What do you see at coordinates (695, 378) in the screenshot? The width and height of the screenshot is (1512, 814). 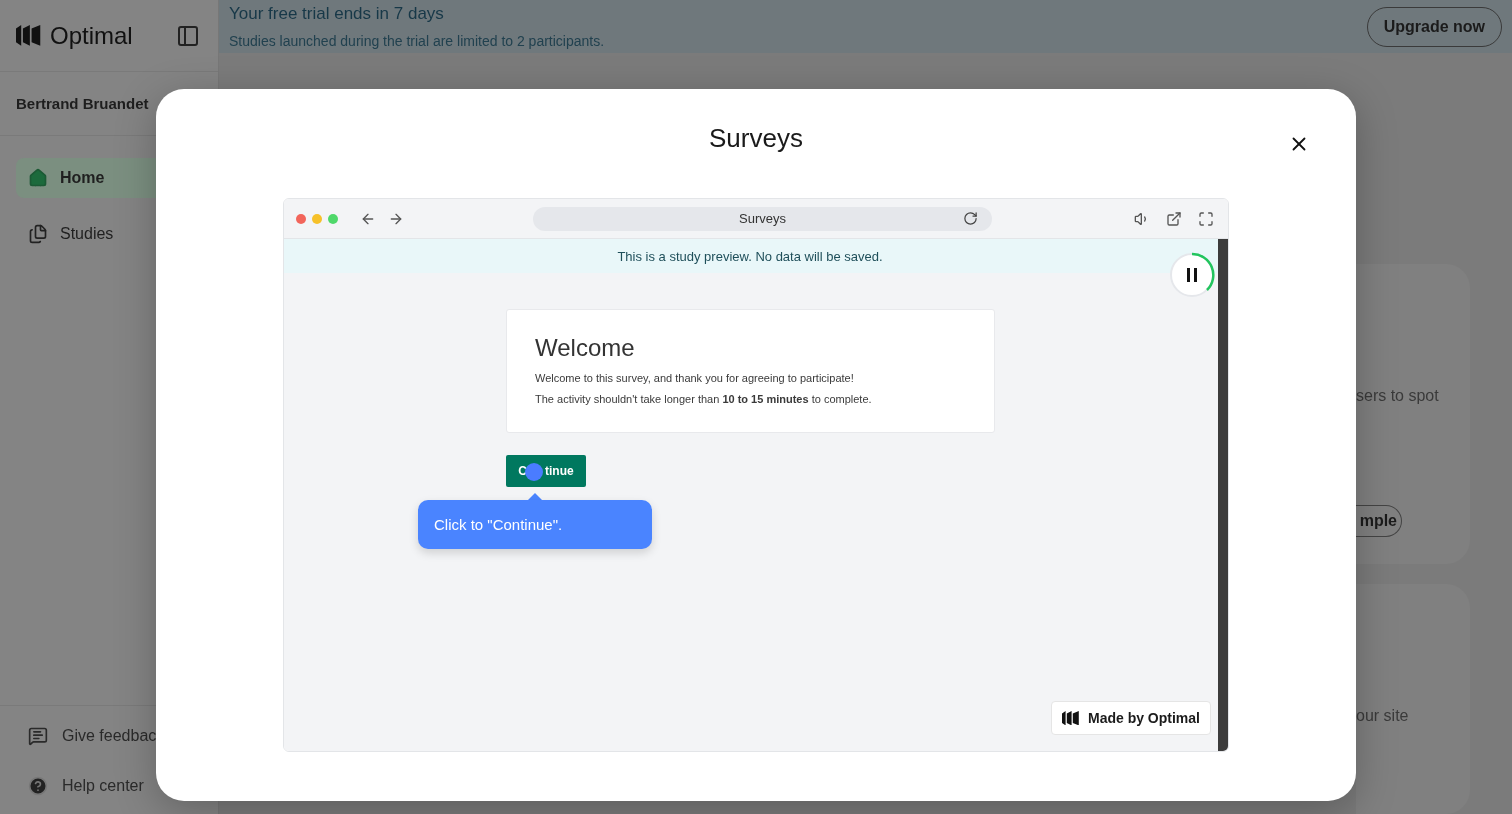 I see `welcome-text: Welcome to this survey, and thank you for agreeing to participate!` at bounding box center [695, 378].